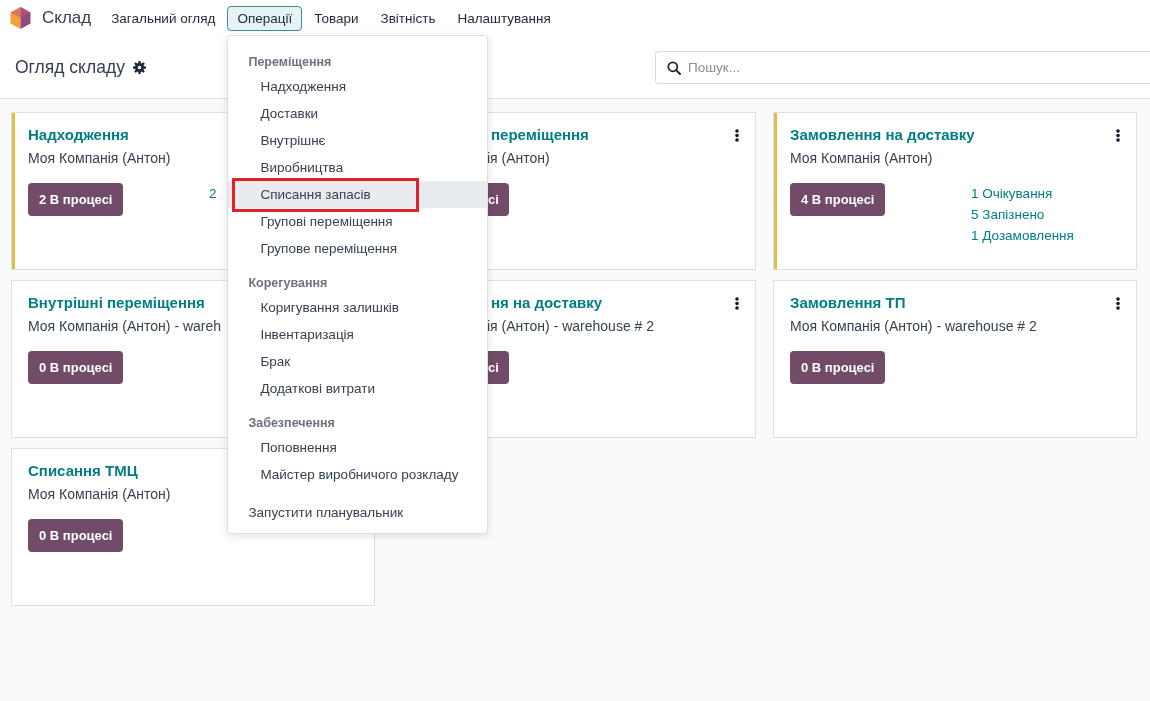  Describe the element at coordinates (358, 140) in the screenshot. I see `menu-entry: Внутрішнє` at that location.